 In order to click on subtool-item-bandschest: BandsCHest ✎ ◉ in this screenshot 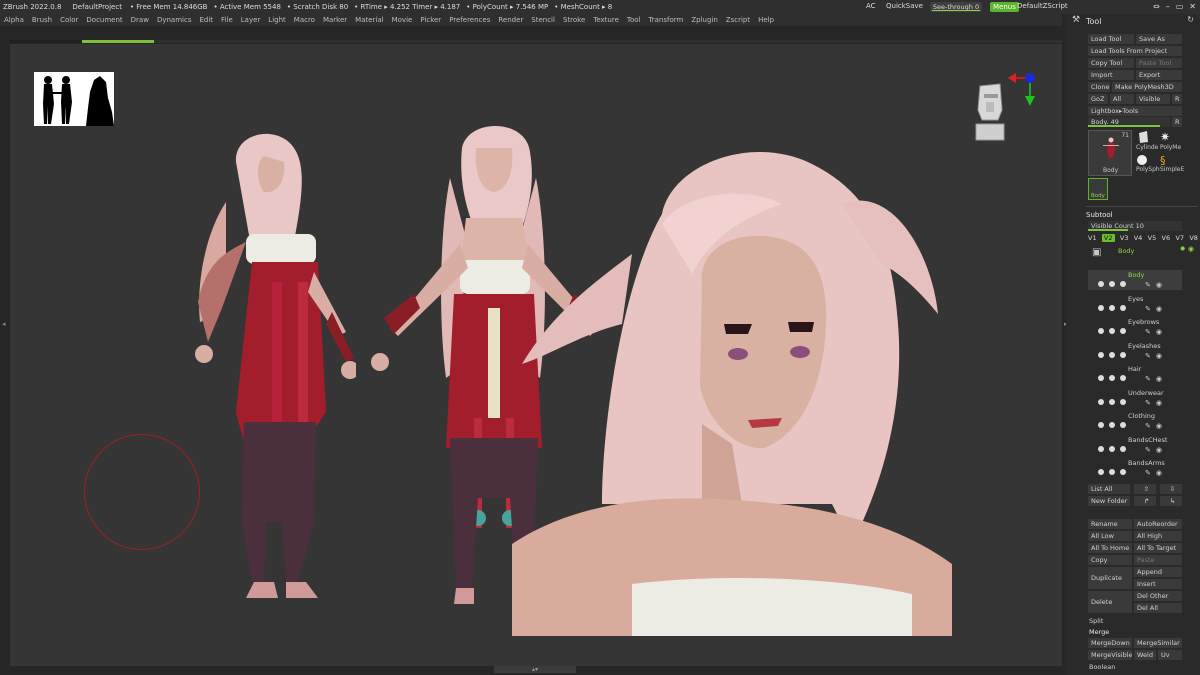, I will do `click(1135, 445)`.